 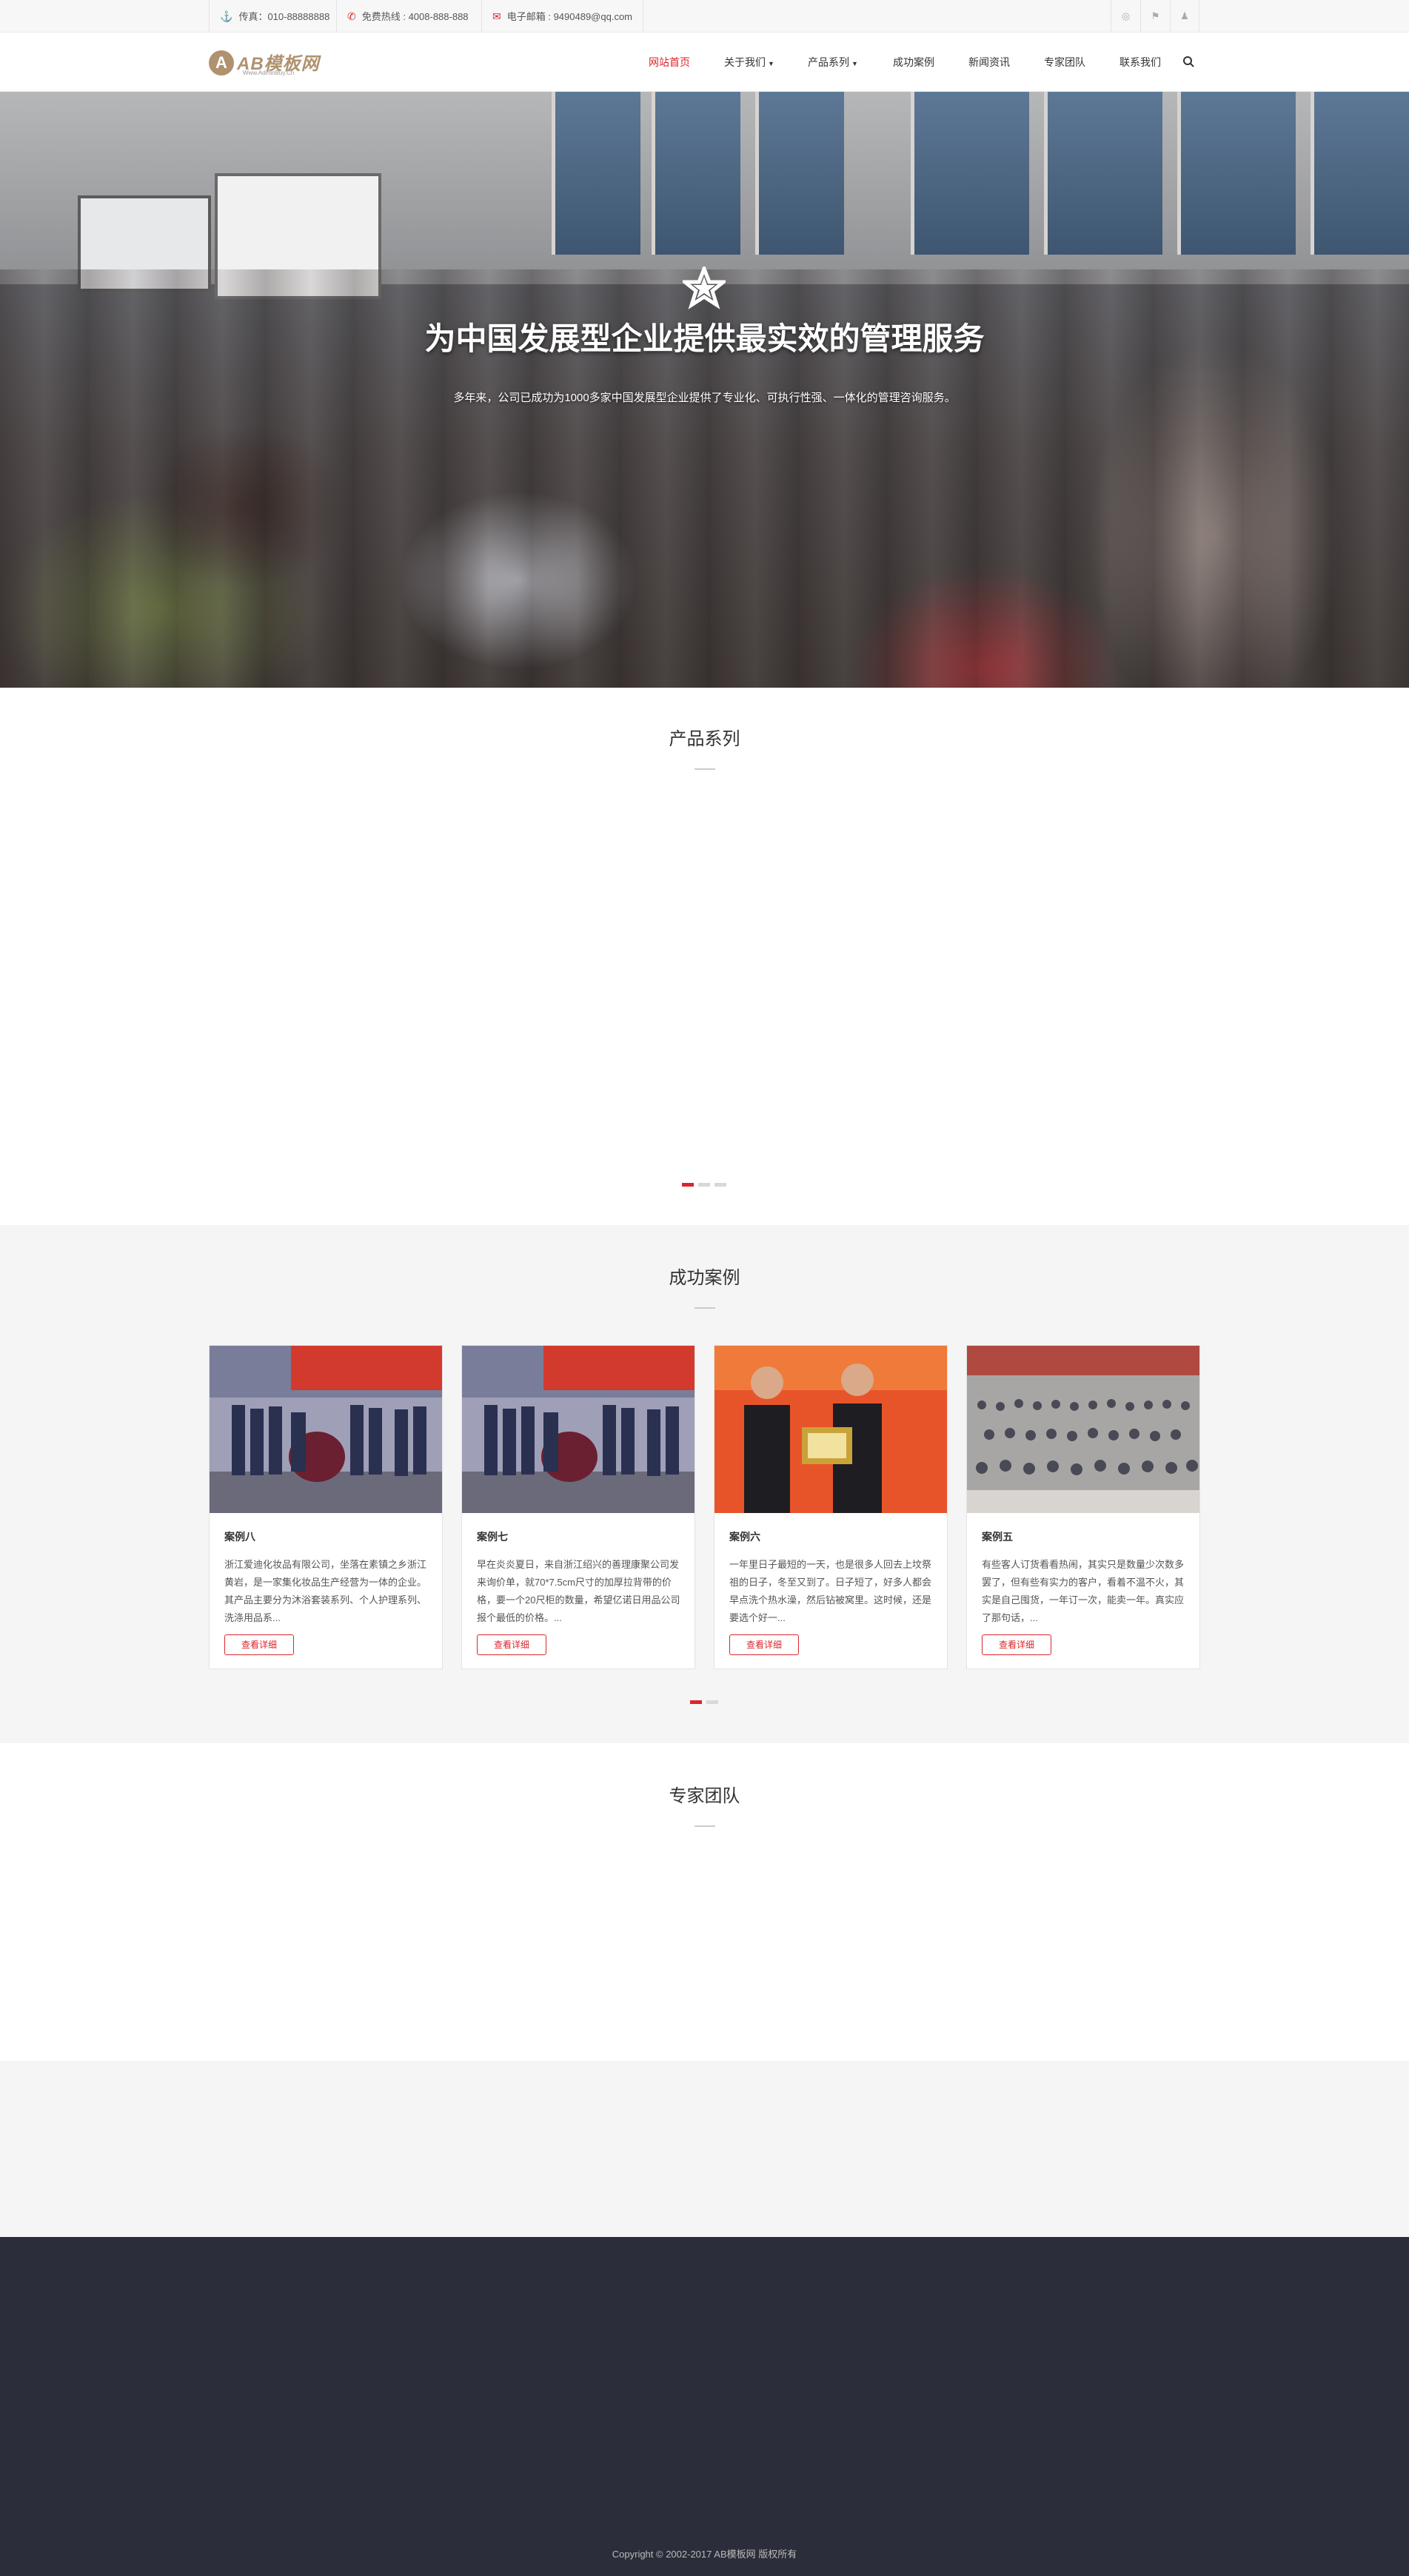 What do you see at coordinates (1184, 16) in the screenshot?
I see `qq-icon: ♟` at bounding box center [1184, 16].